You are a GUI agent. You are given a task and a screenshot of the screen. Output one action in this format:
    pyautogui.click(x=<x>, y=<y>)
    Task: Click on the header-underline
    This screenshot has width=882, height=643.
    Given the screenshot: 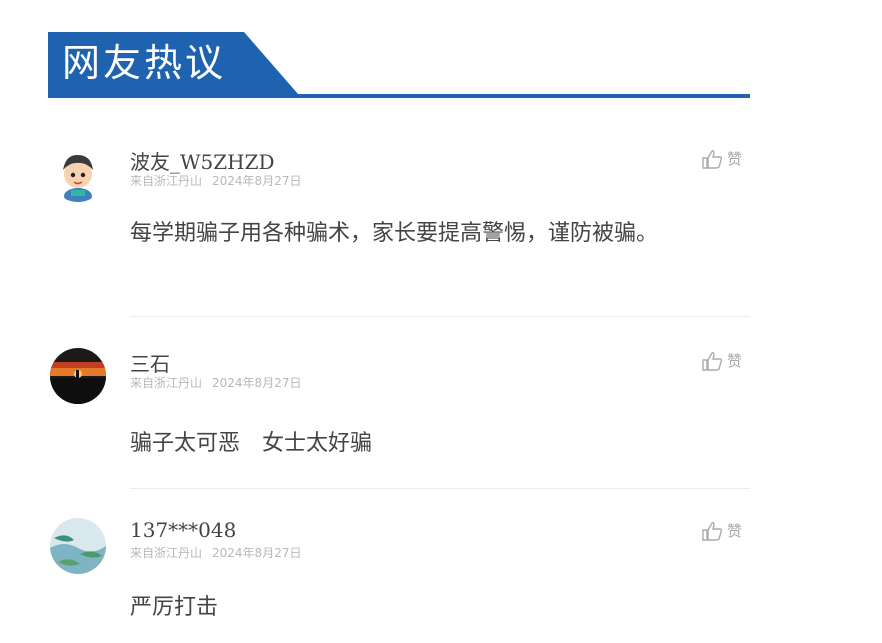 What is the action you would take?
    pyautogui.click(x=399, y=96)
    